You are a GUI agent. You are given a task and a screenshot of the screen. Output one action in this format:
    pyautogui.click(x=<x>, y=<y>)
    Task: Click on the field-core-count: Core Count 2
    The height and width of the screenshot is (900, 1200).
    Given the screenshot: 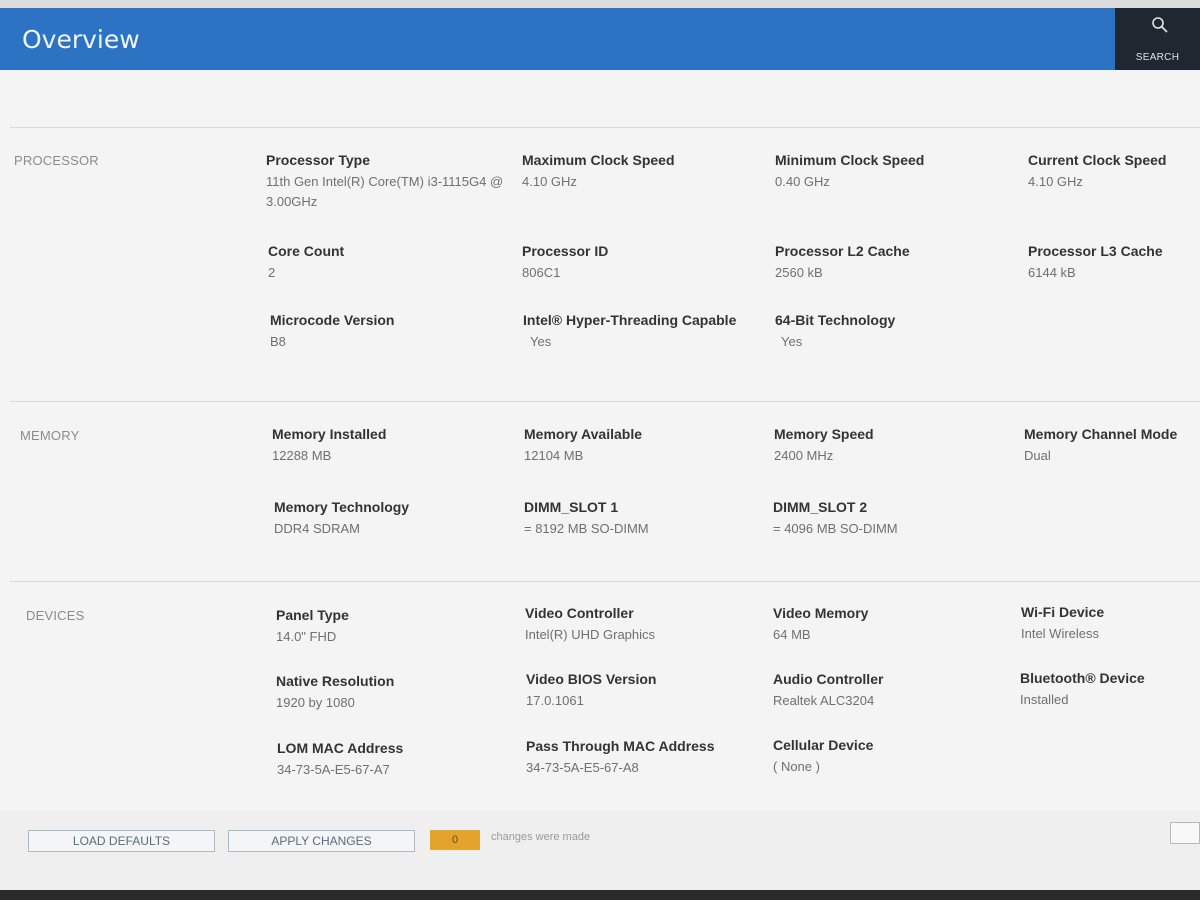 What is the action you would take?
    pyautogui.click(x=393, y=262)
    